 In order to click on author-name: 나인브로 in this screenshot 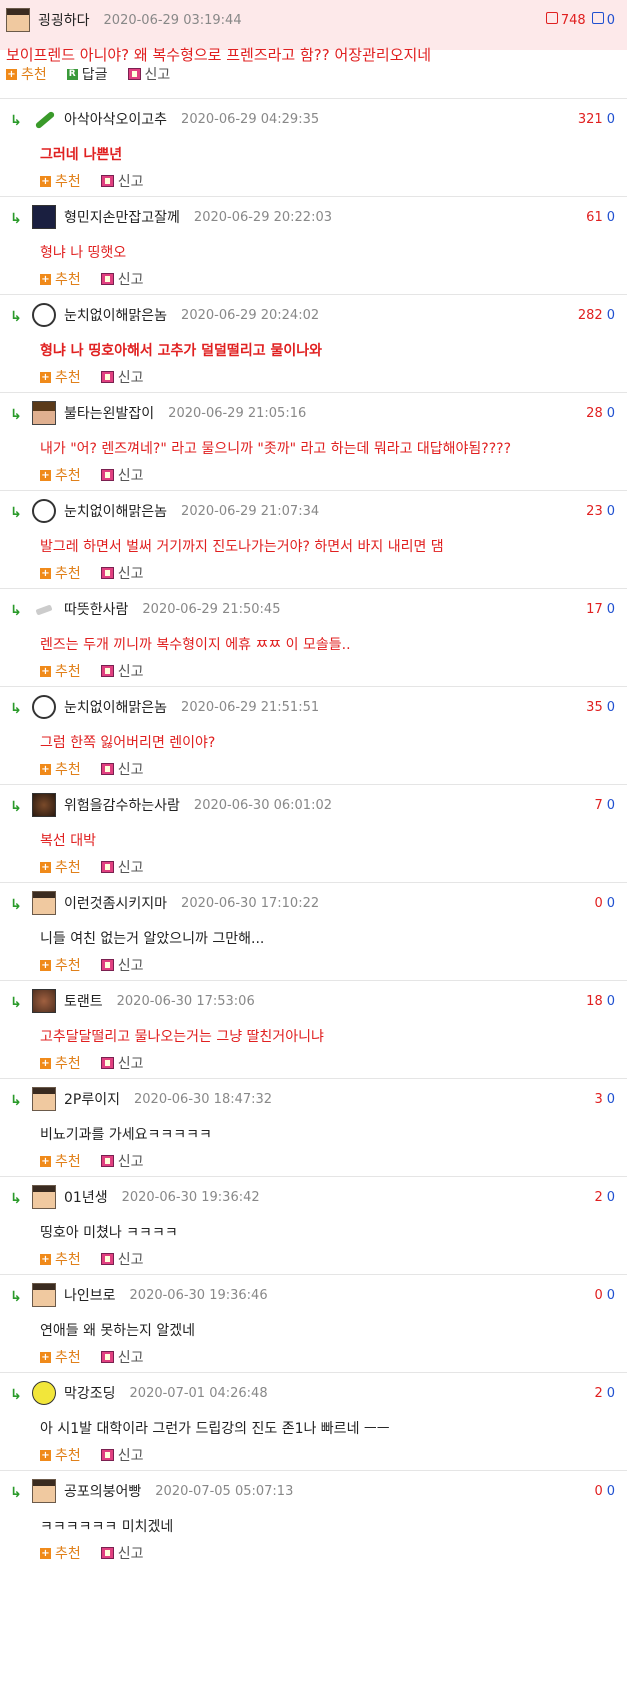, I will do `click(90, 1295)`.